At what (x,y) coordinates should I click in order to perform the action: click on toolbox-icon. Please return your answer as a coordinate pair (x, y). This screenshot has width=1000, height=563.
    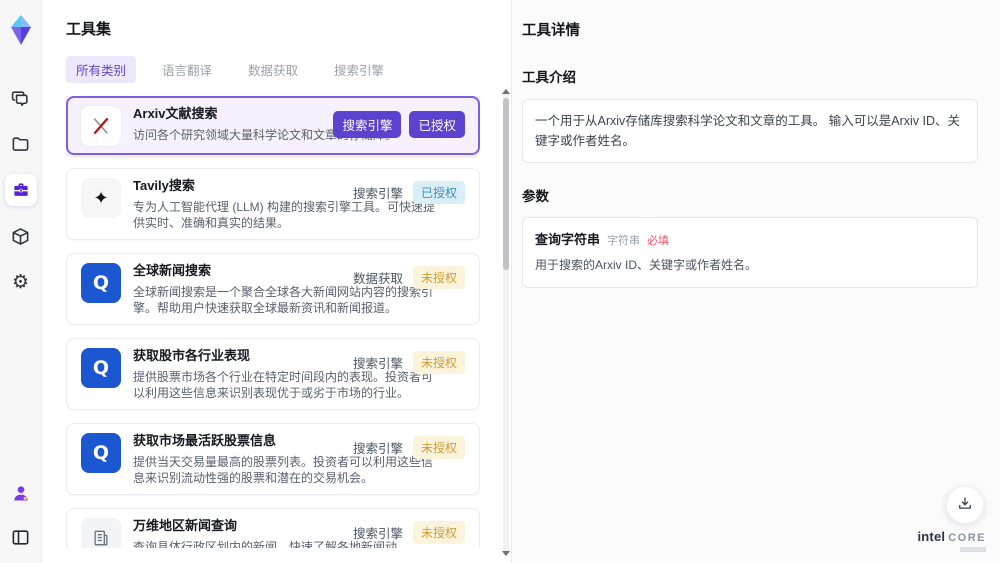
    Looking at the image, I should click on (20, 190).